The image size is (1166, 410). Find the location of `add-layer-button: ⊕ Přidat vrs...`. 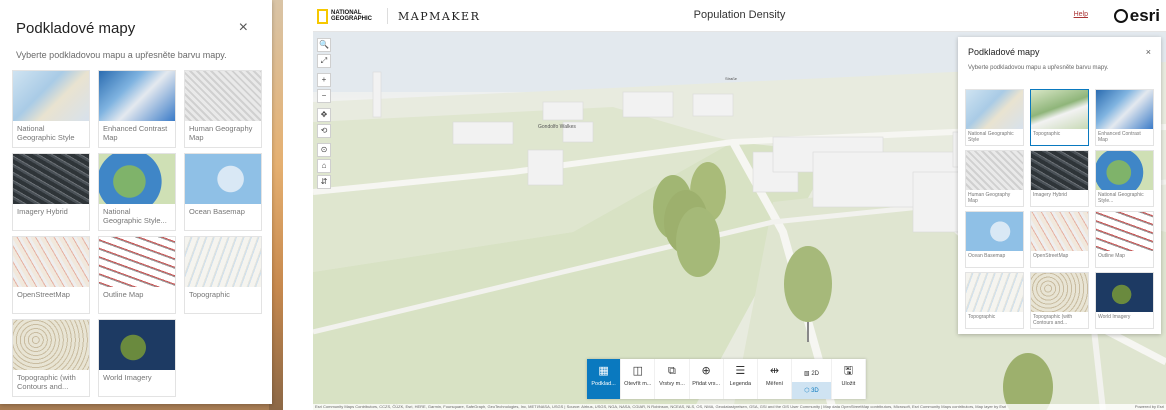

add-layer-button: ⊕ Přidat vrs... is located at coordinates (707, 379).